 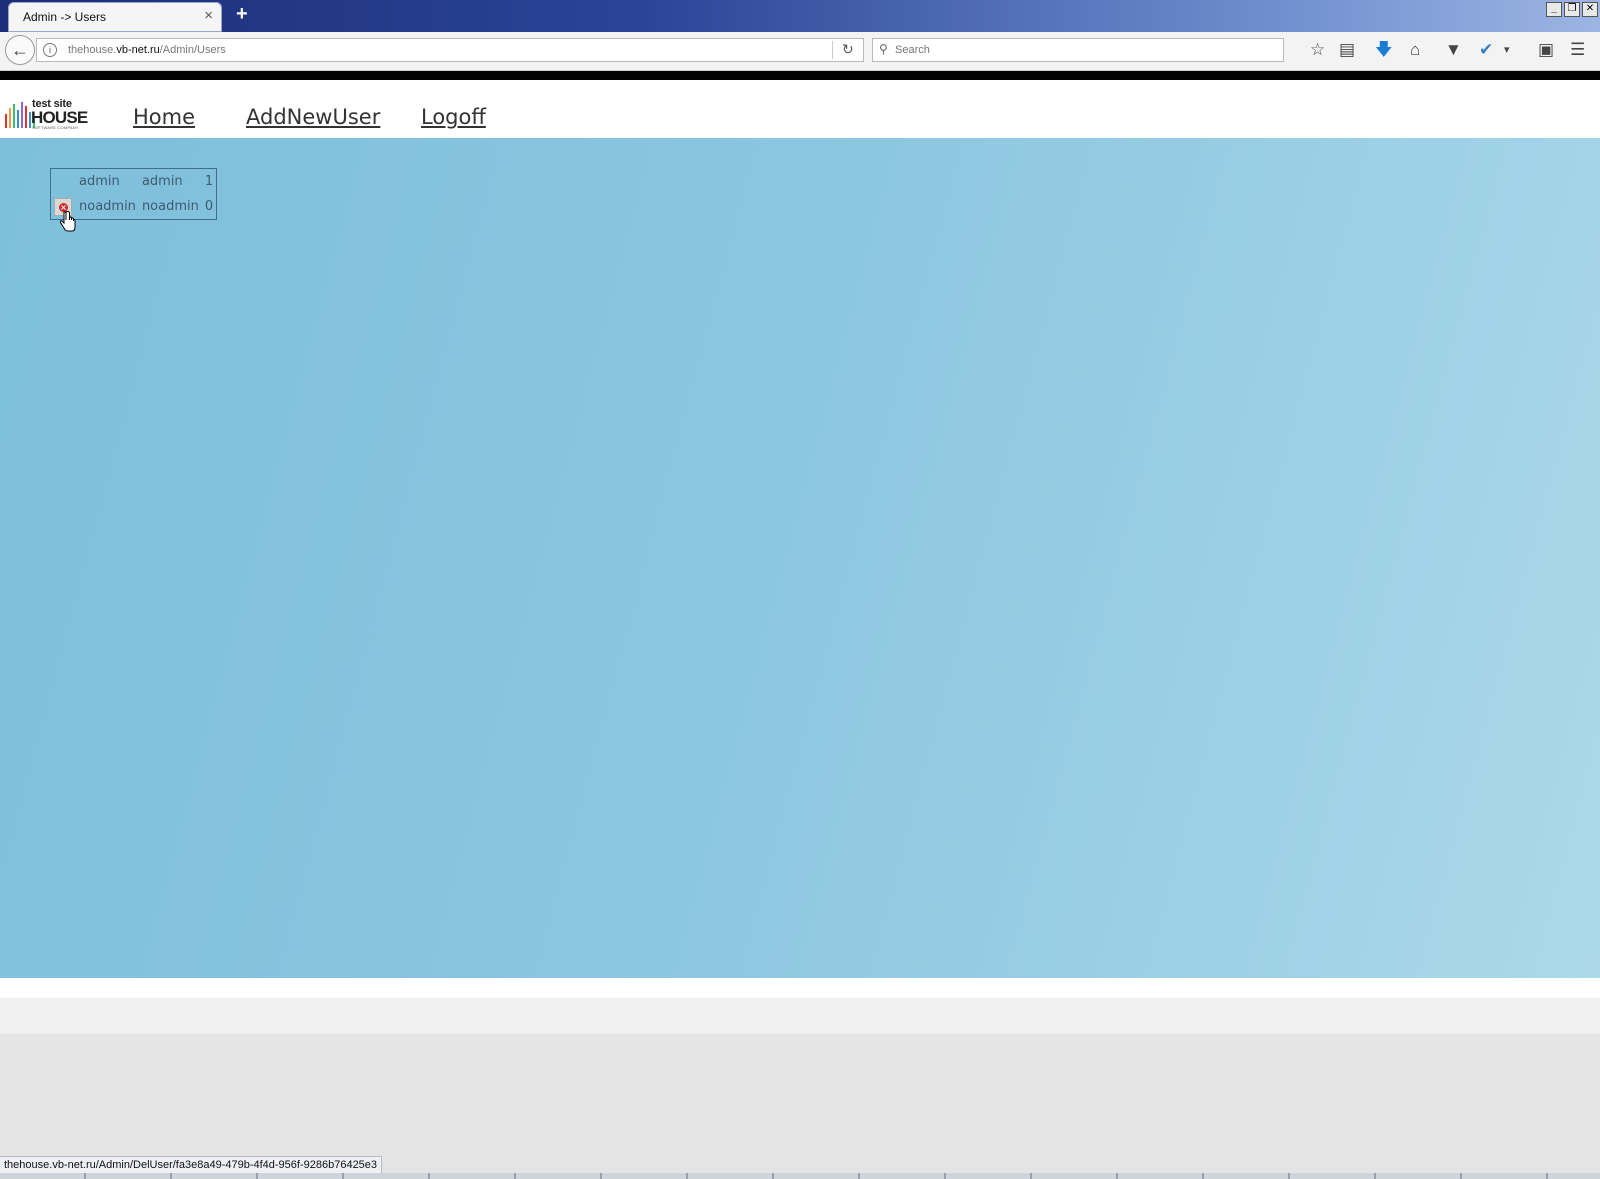 I want to click on star-icon: ☆, so click(x=1317, y=50).